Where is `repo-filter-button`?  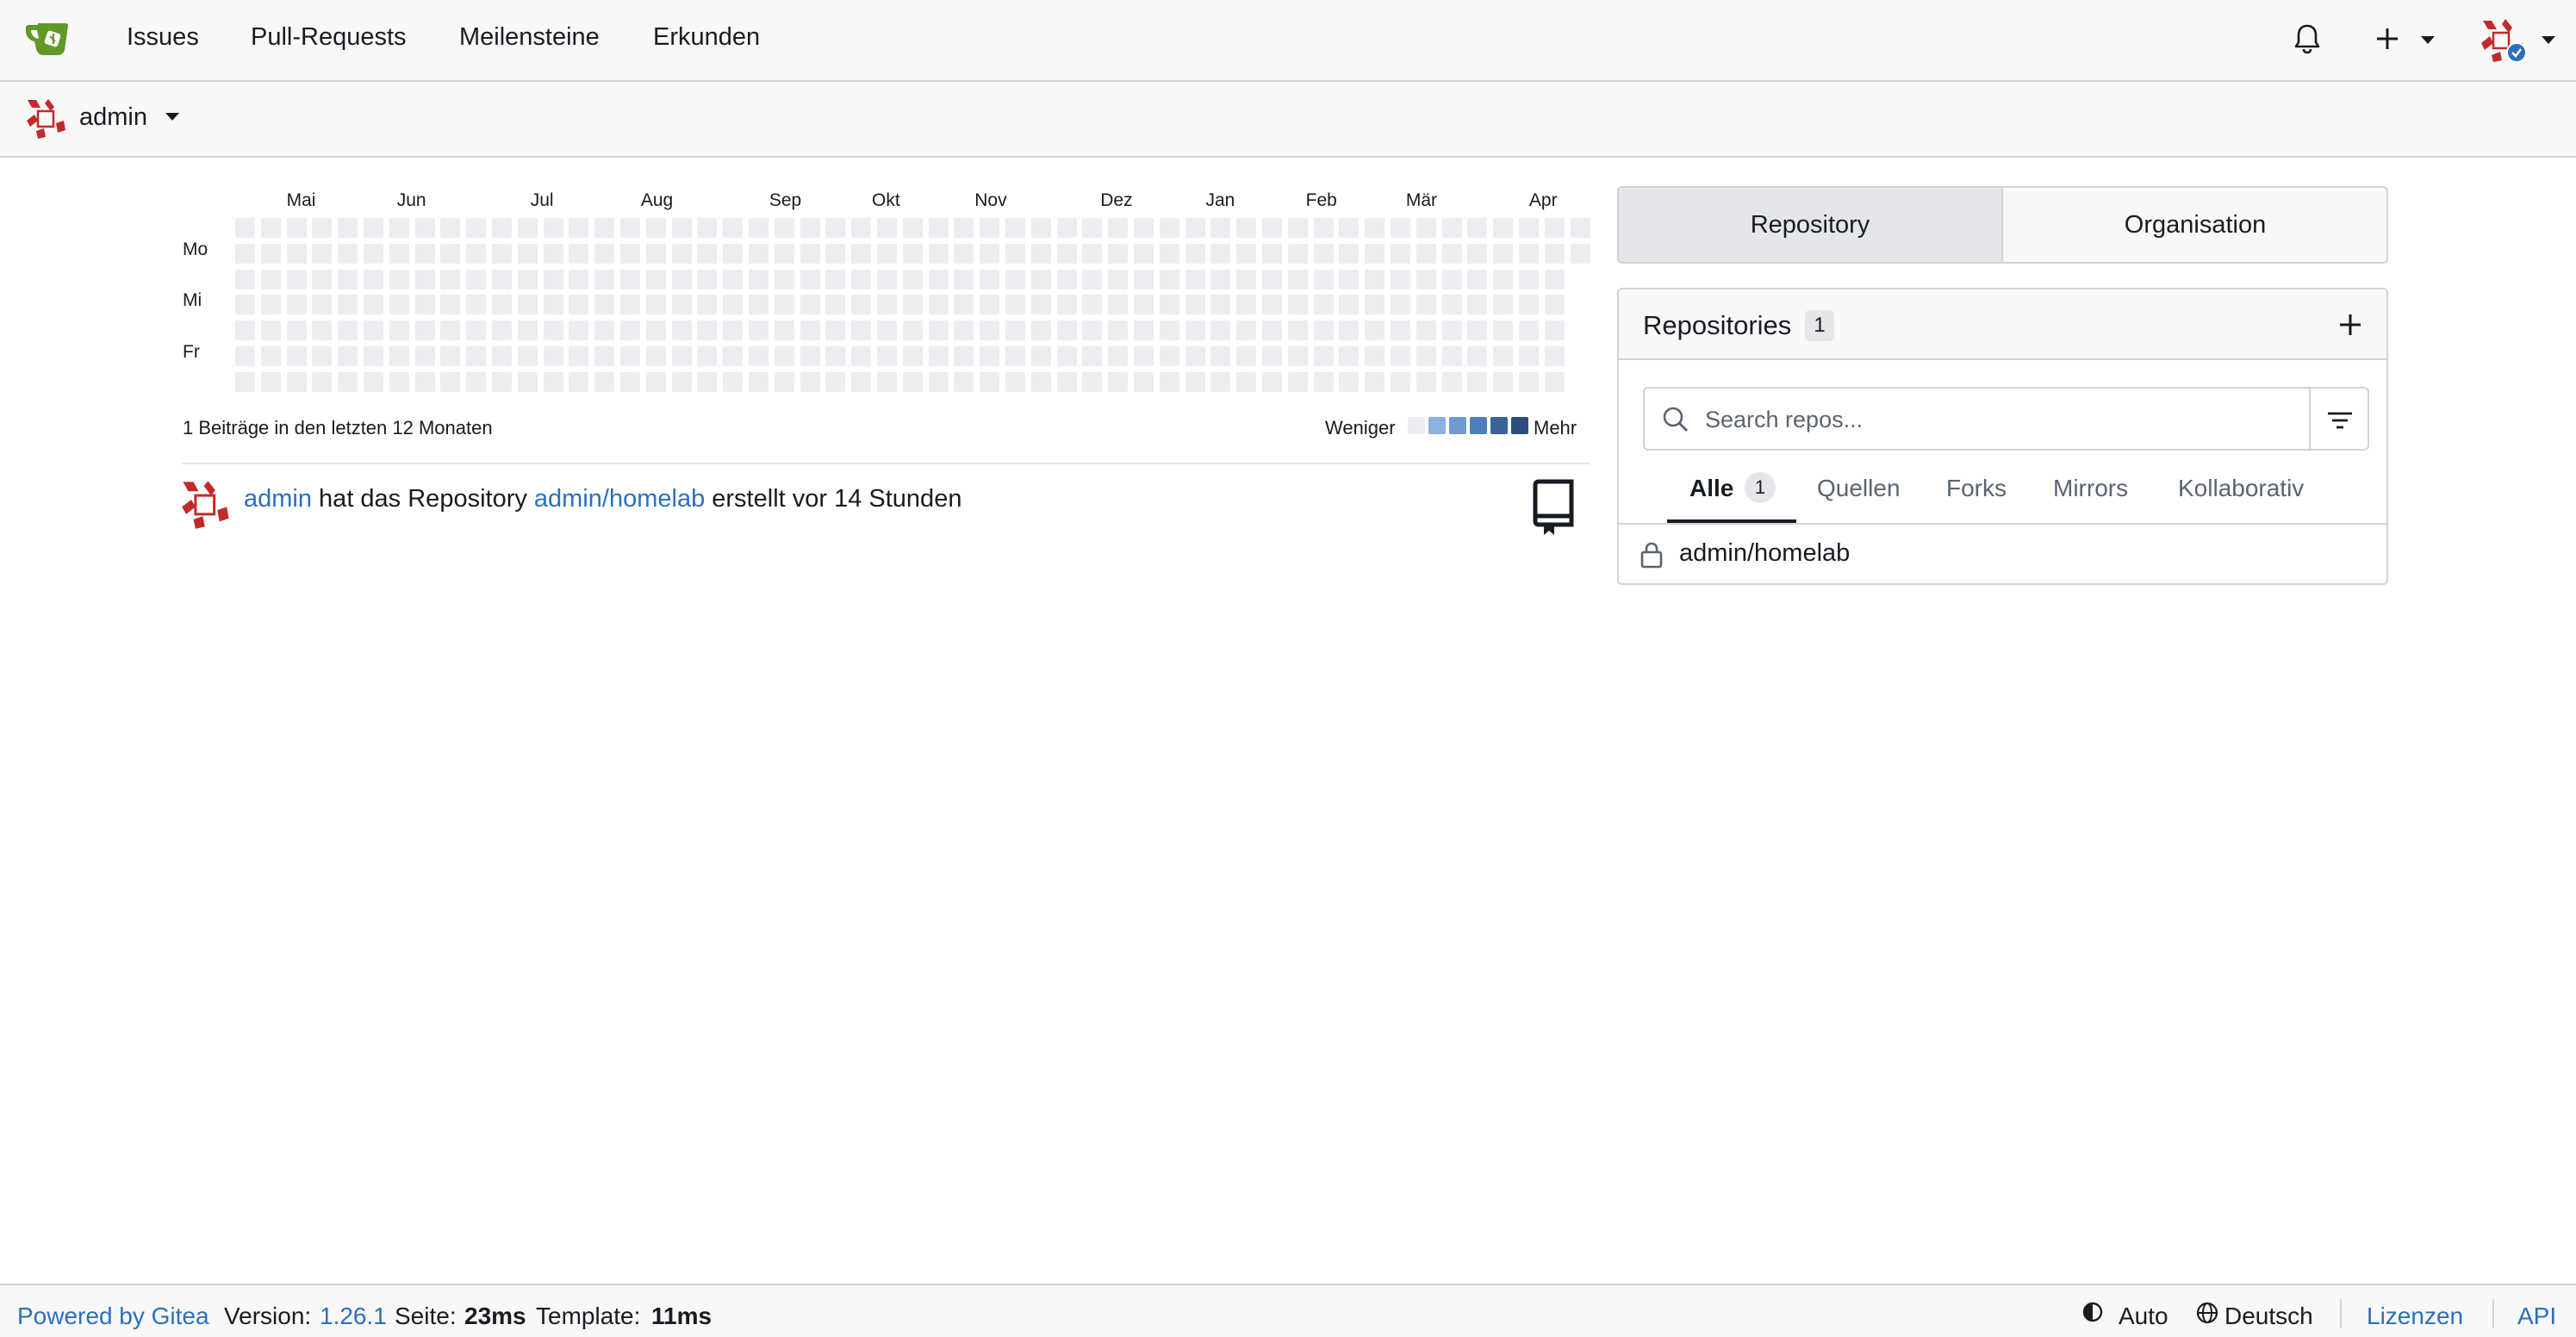 repo-filter-button is located at coordinates (2339, 419).